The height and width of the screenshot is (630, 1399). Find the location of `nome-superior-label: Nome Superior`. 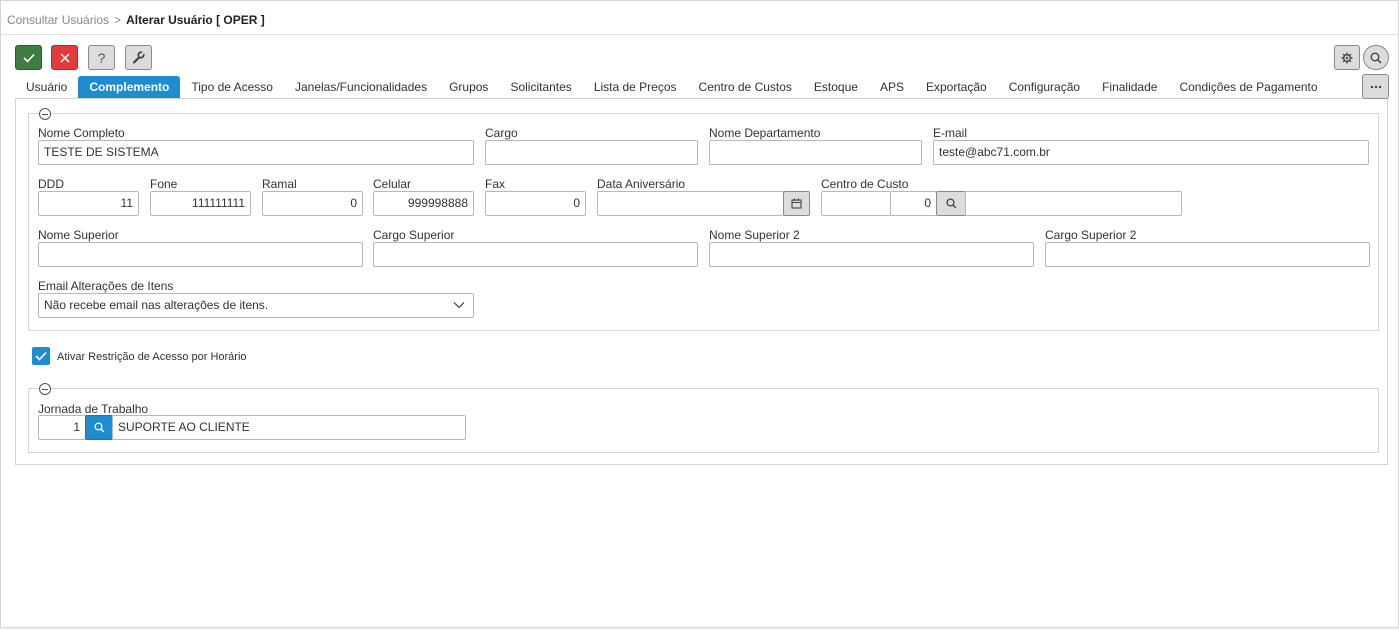

nome-superior-label: Nome Superior is located at coordinates (78, 235).